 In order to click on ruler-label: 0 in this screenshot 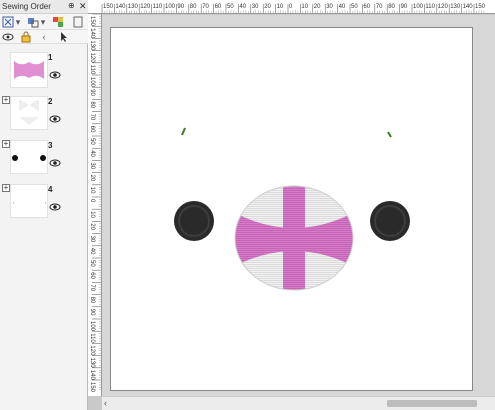, I will do `click(291, 7)`.